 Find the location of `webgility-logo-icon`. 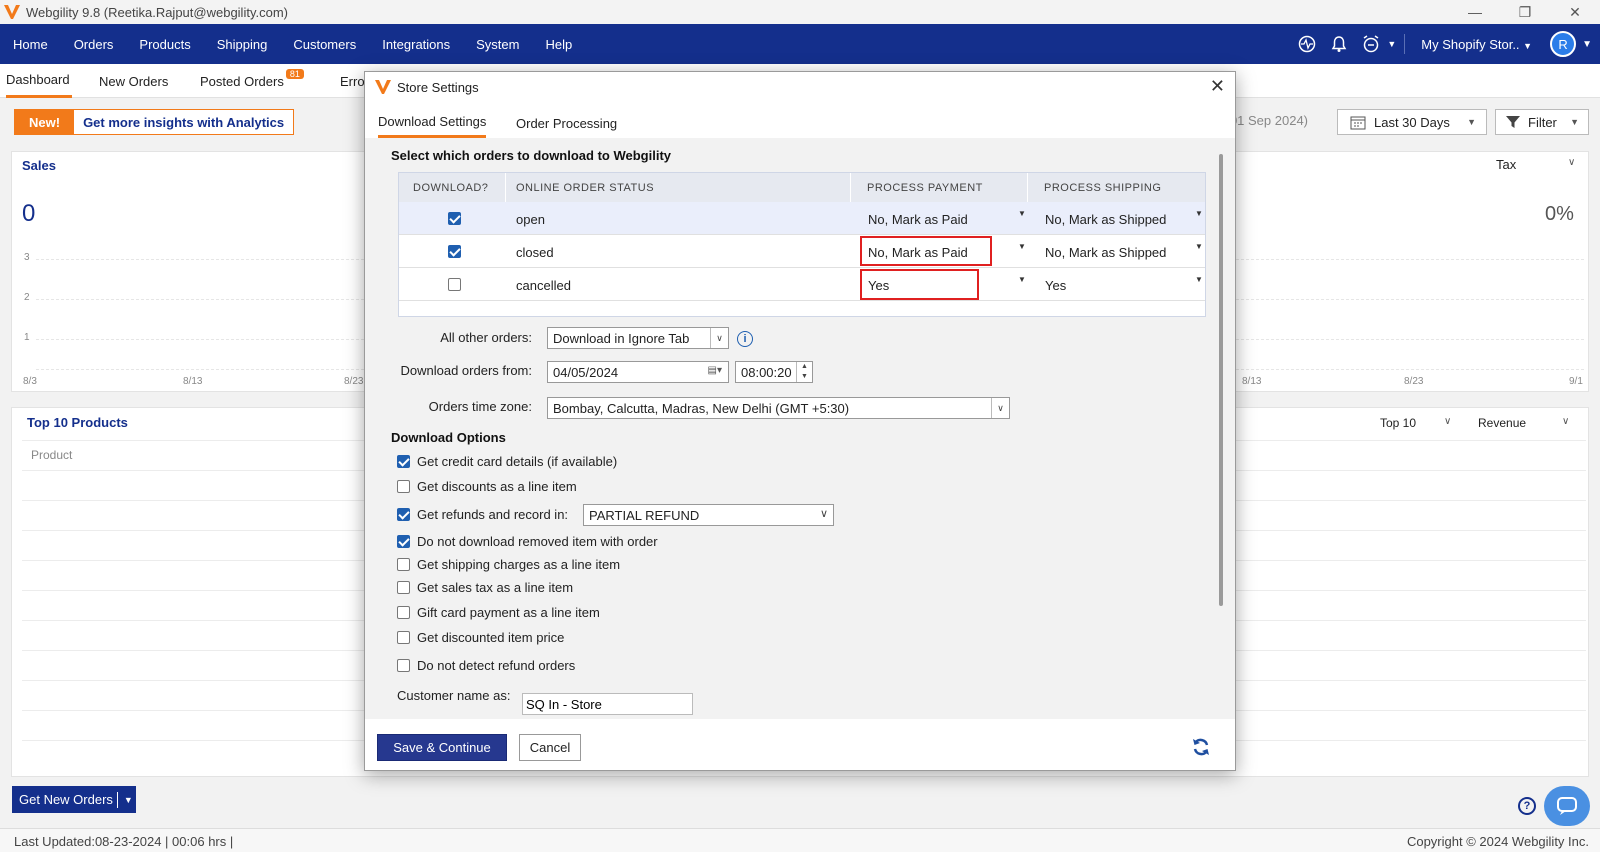

webgility-logo-icon is located at coordinates (383, 87).